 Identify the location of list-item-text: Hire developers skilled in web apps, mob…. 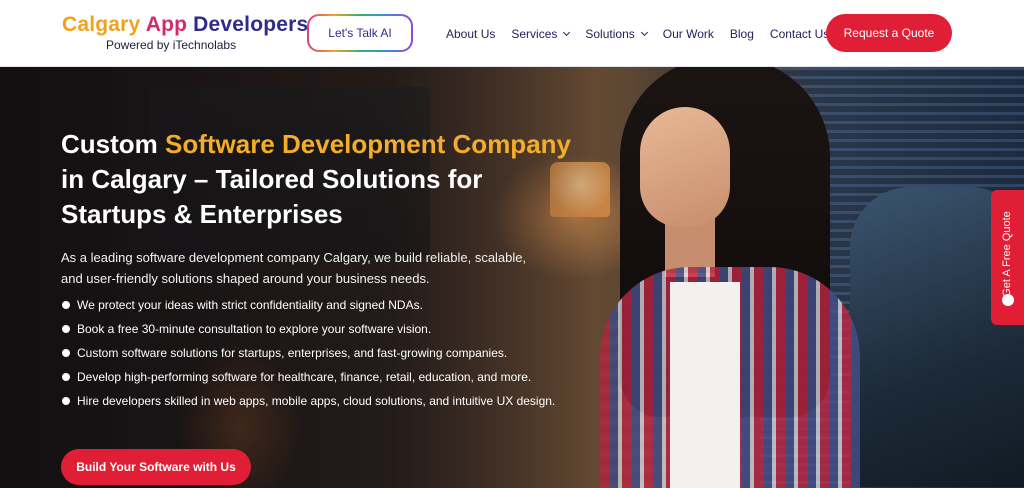
(316, 401).